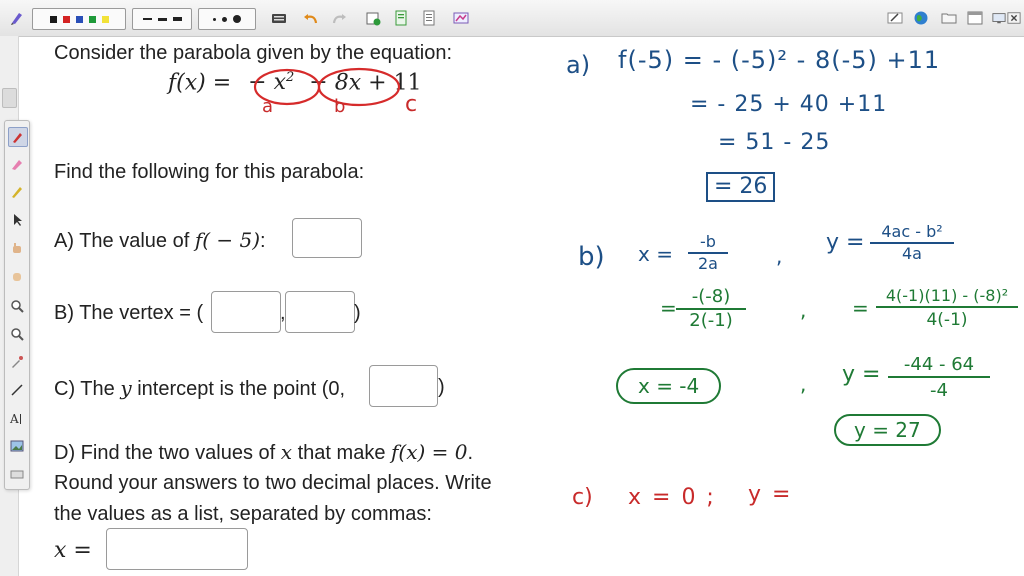 The image size is (1024, 576). Describe the element at coordinates (711, 320) in the screenshot. I see `part-b-x-sub-denominator: 2(-1)` at that location.